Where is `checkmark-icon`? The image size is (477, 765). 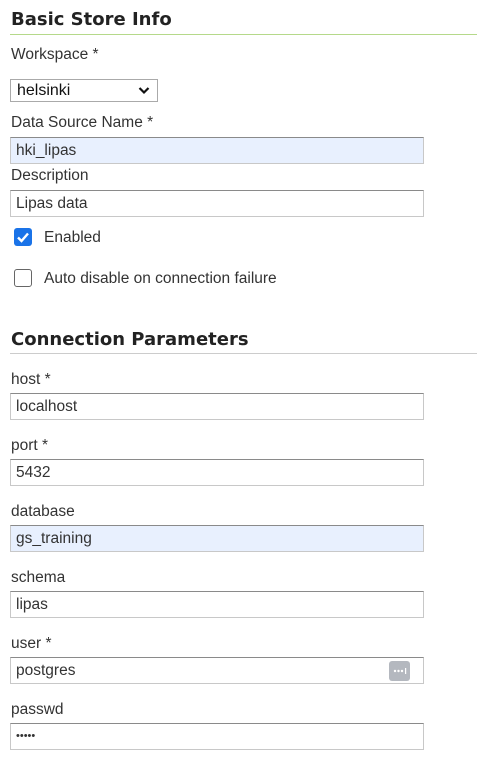 checkmark-icon is located at coordinates (23, 237).